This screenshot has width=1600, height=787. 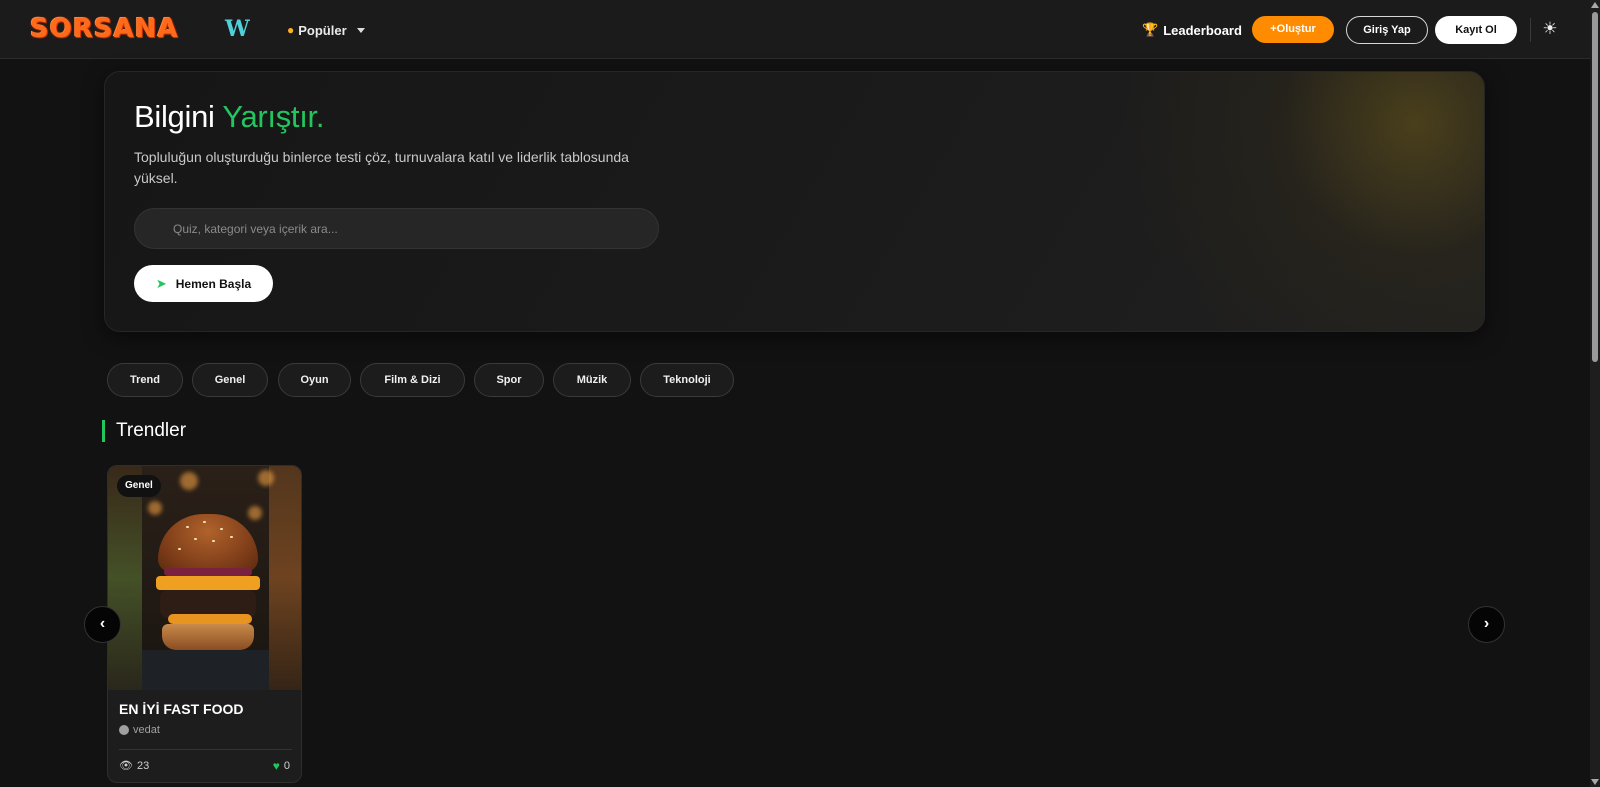 What do you see at coordinates (174, 116) in the screenshot?
I see `hero-title-main: Bilgini` at bounding box center [174, 116].